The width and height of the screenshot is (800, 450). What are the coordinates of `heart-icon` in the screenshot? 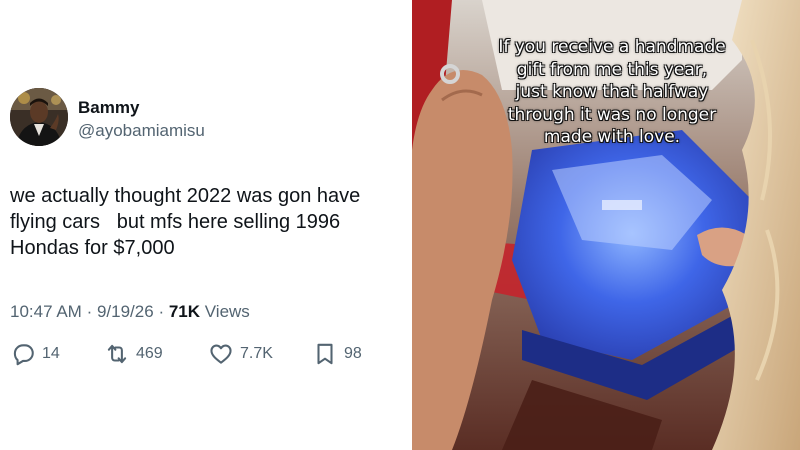 It's located at (221, 354).